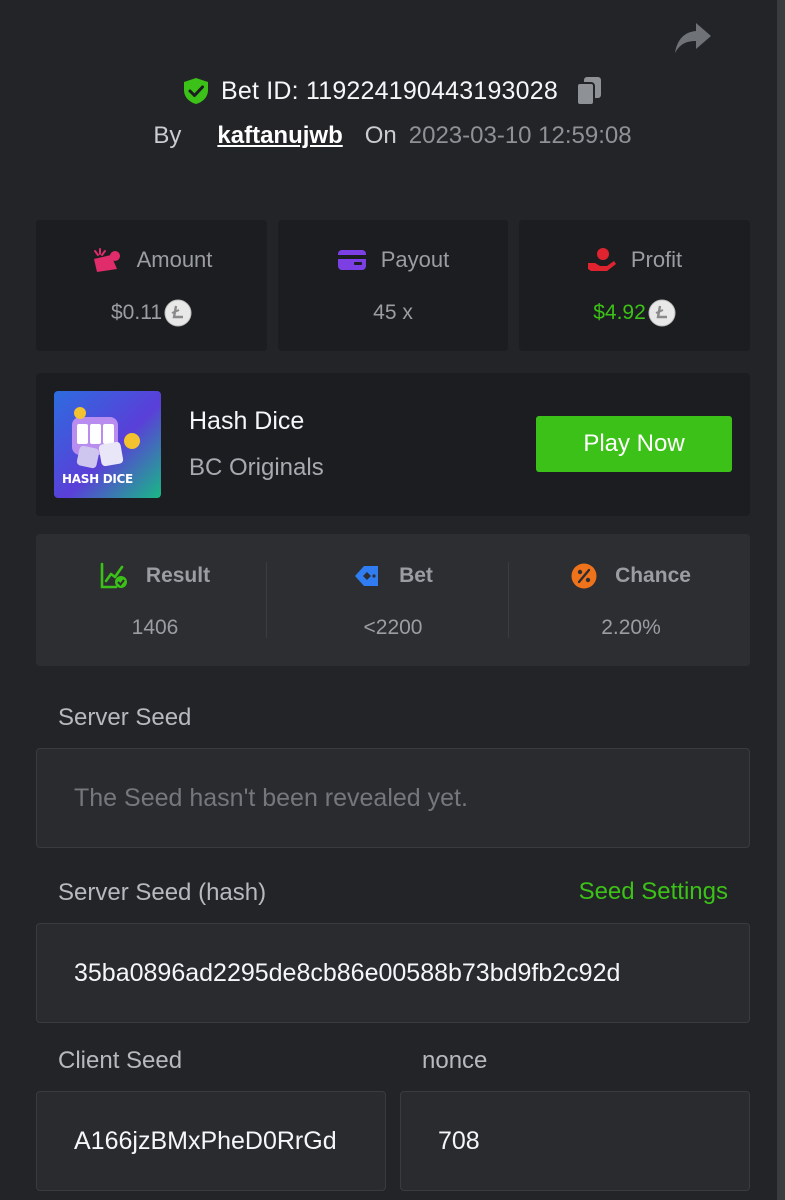  Describe the element at coordinates (634, 444) in the screenshot. I see `play-now-button: Play Now` at that location.